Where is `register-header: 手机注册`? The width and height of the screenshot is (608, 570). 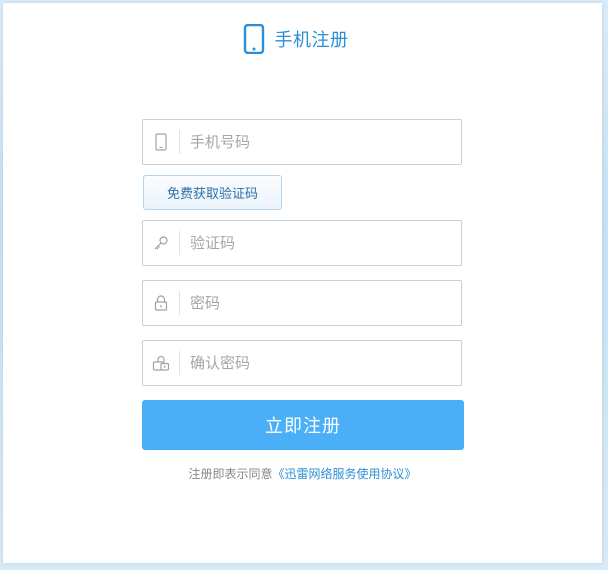
register-header: 手机注册 is located at coordinates (302, 39).